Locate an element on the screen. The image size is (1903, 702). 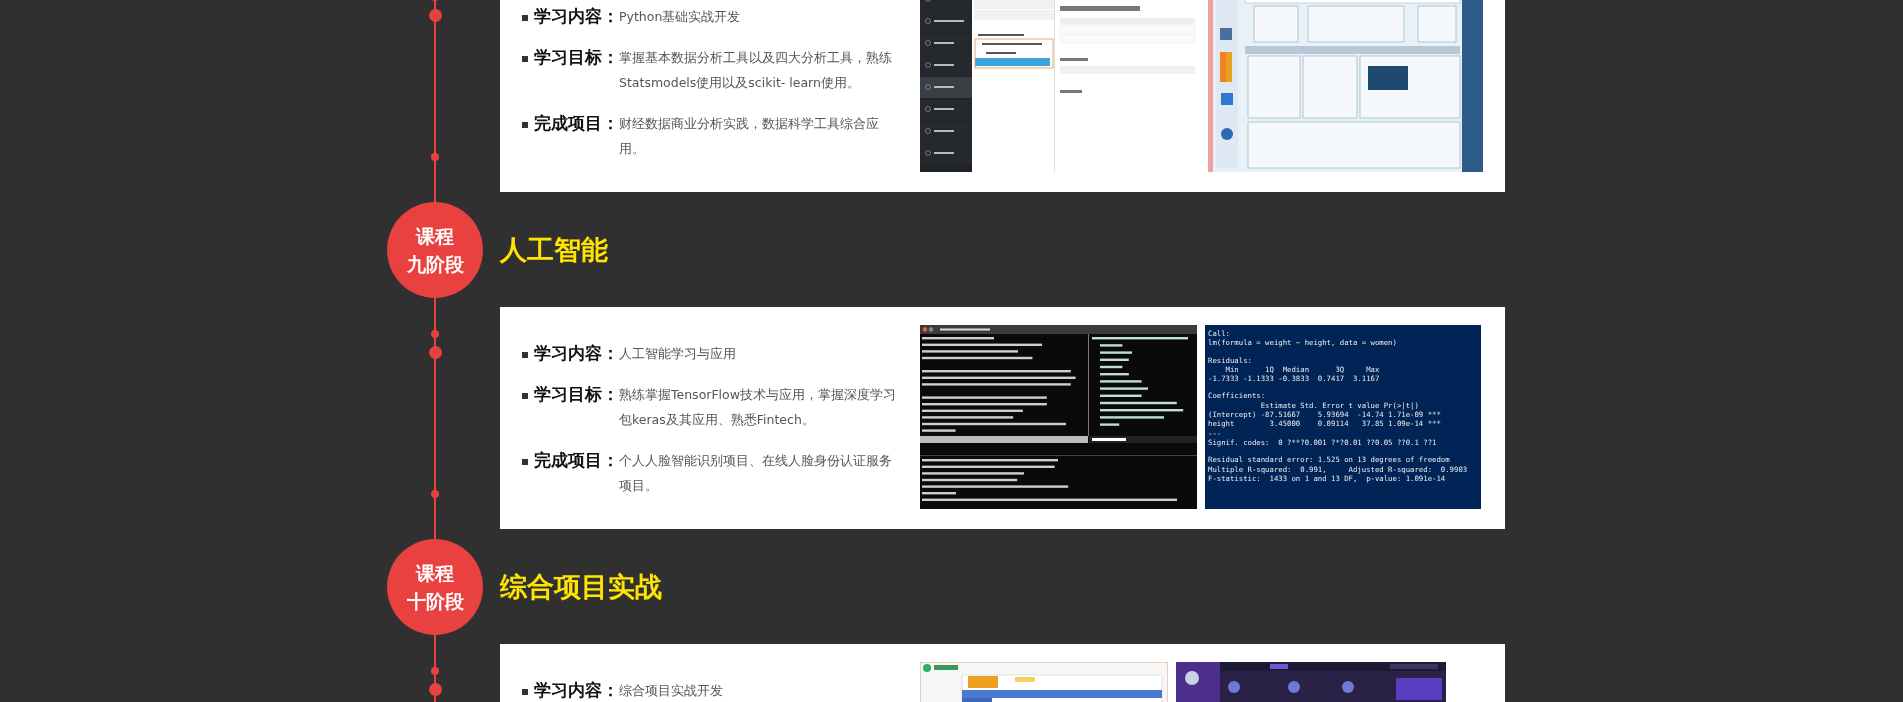
stage-badge: 课程 九阶段 is located at coordinates (435, 249).